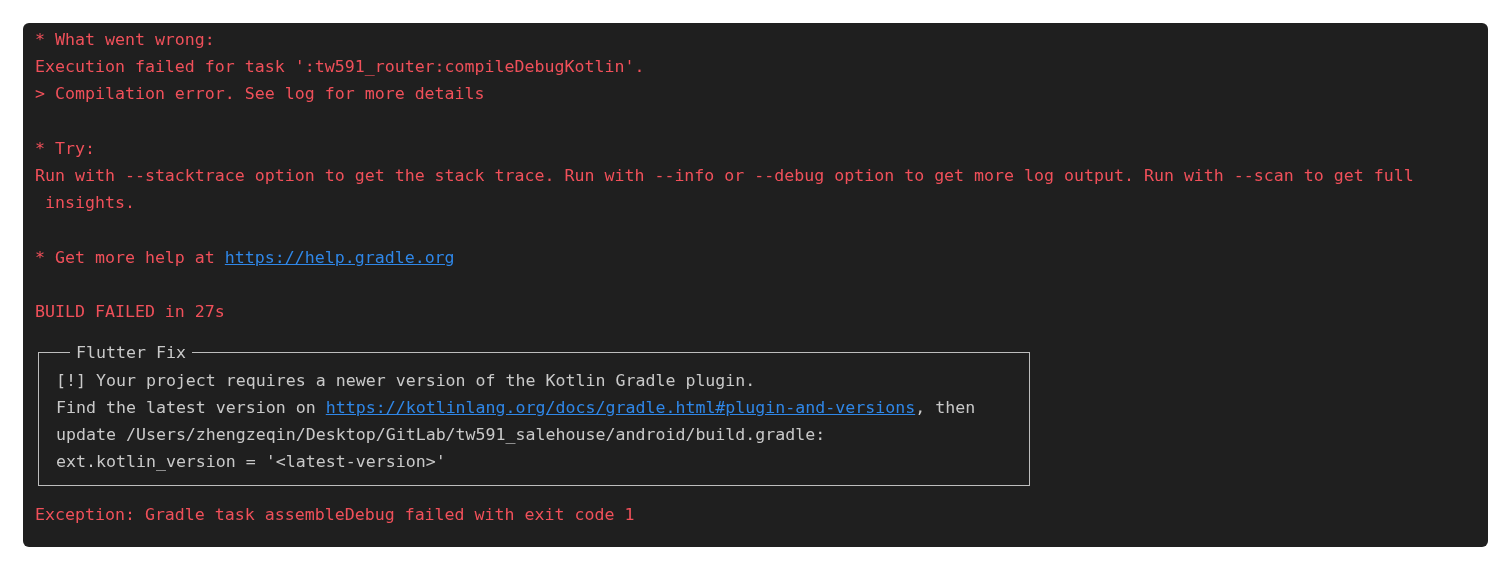 Image resolution: width=1512 pixels, height=570 pixels. Describe the element at coordinates (251, 462) in the screenshot. I see `output-line: ext.kotlin_version = '<latest-version>'` at that location.